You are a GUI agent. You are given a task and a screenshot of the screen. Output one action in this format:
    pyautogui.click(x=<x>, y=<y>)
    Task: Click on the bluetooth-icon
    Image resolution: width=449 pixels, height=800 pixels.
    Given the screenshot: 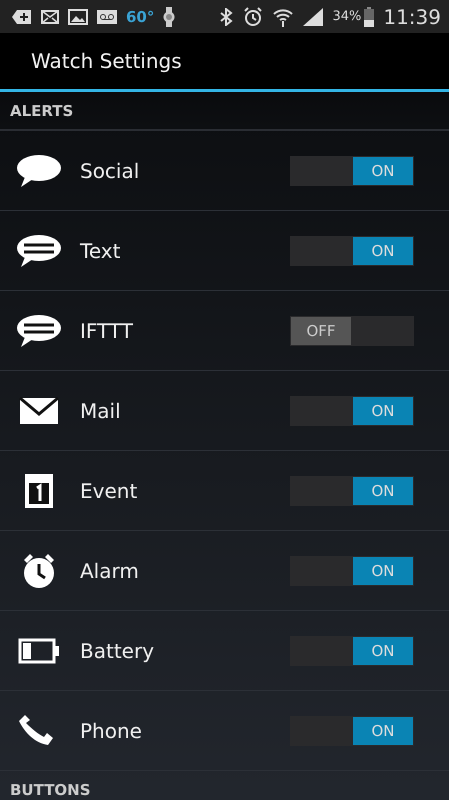 What is the action you would take?
    pyautogui.click(x=226, y=17)
    